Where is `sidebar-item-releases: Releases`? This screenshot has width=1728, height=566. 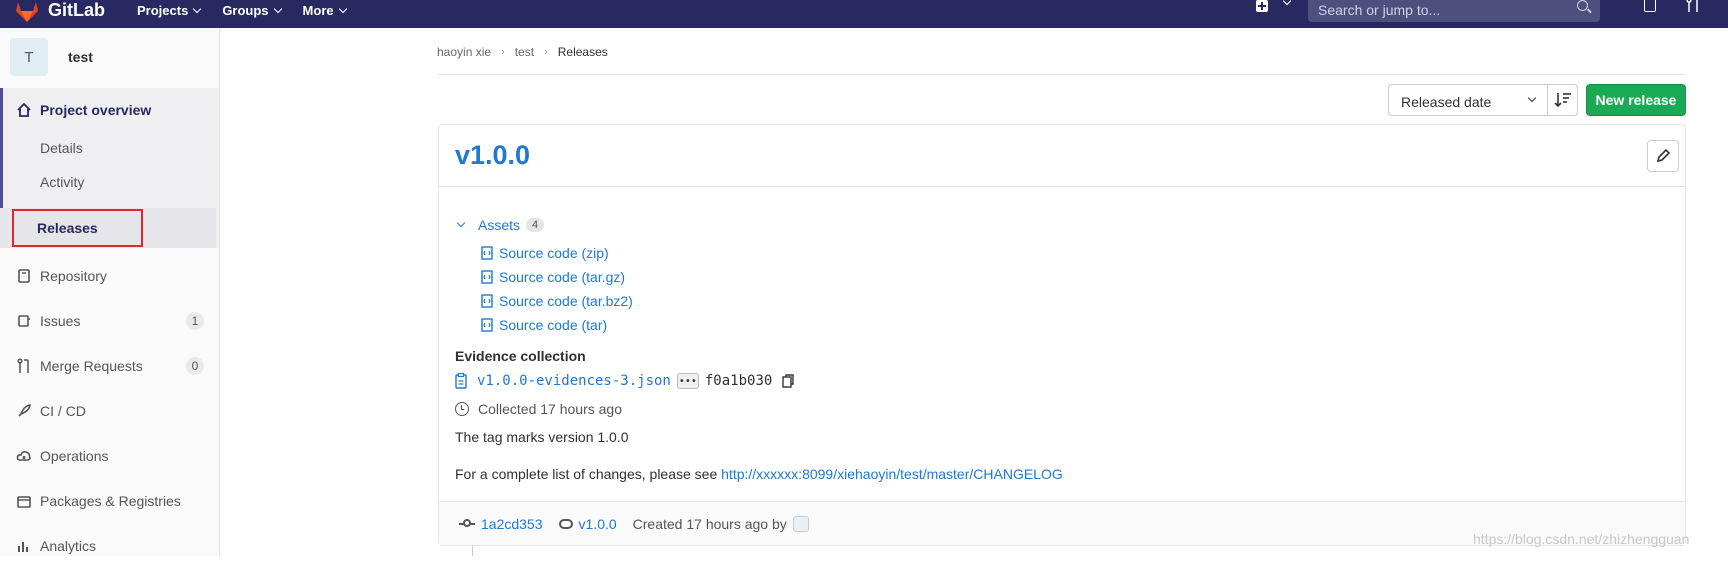
sidebar-item-releases: Releases is located at coordinates (108, 228).